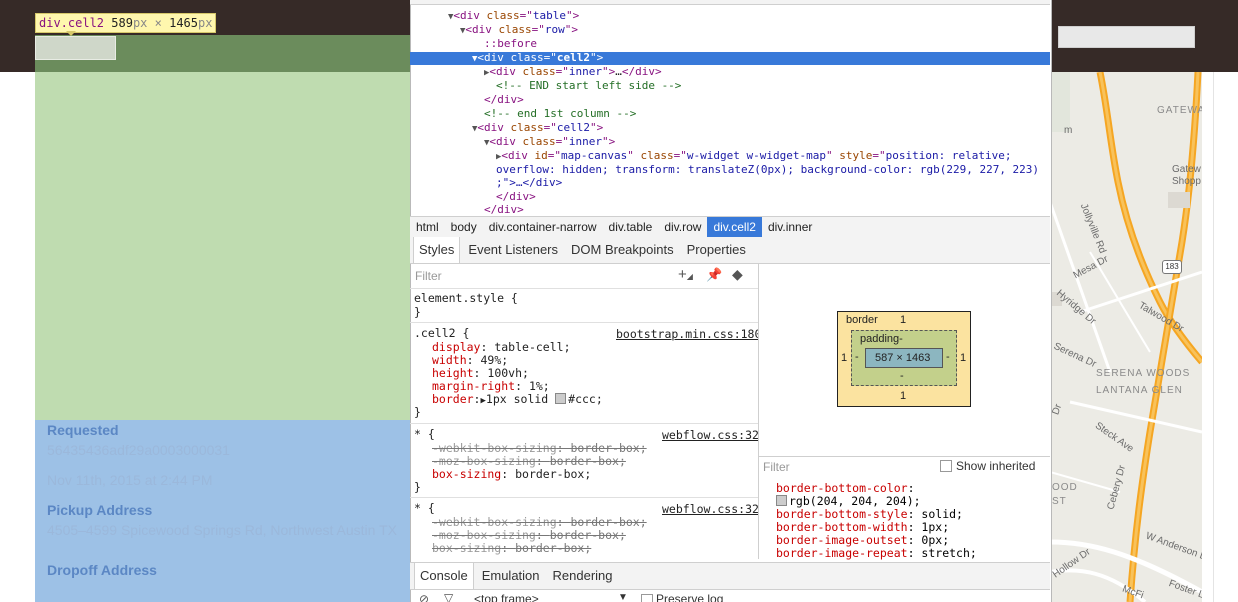 This screenshot has height=602, width=1238. What do you see at coordinates (687, 334) in the screenshot?
I see `rule-source-link: bootstrap.min.css:180` at bounding box center [687, 334].